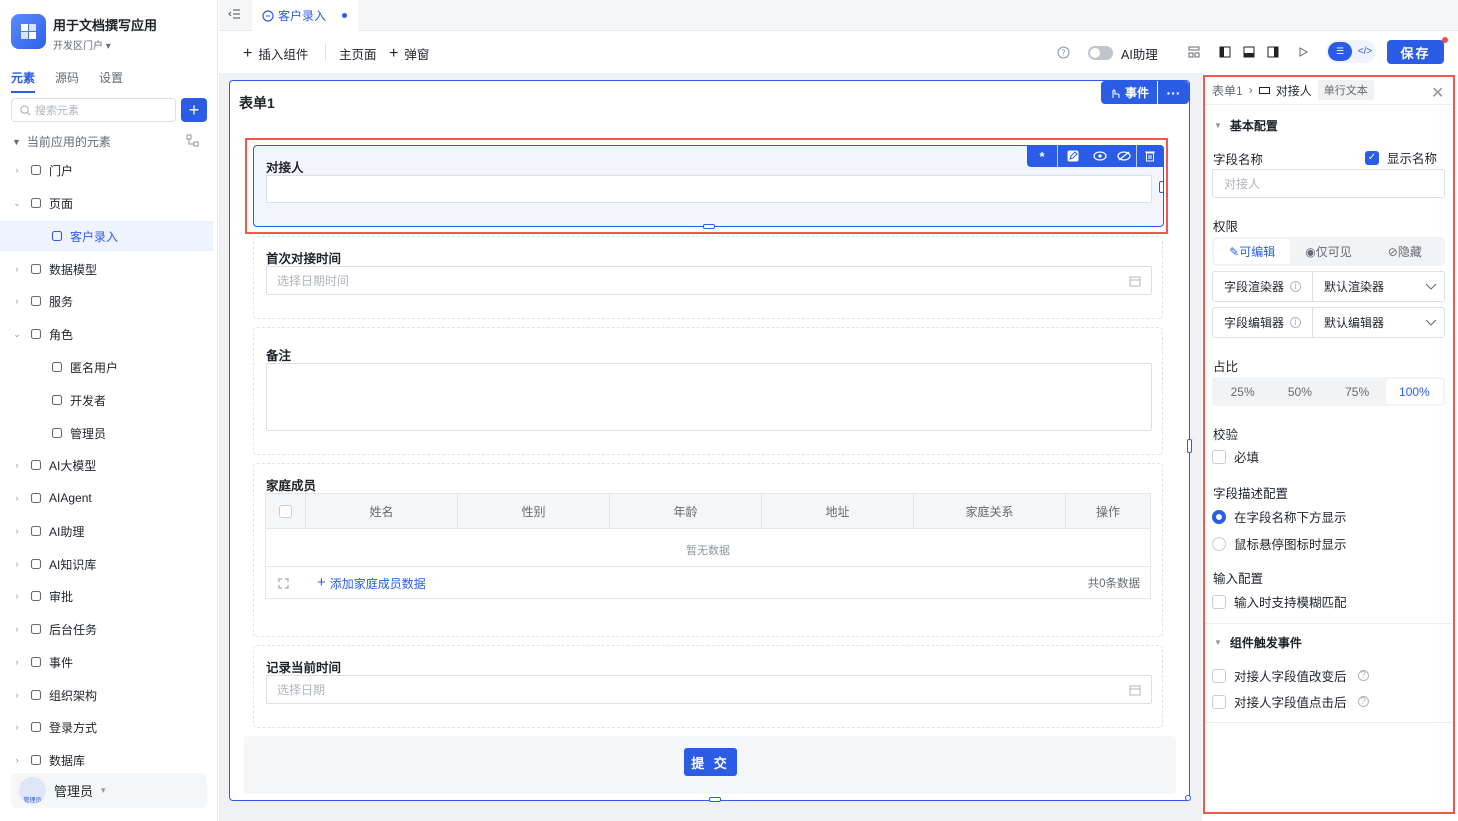 The width and height of the screenshot is (1458, 821). Describe the element at coordinates (1290, 675) in the screenshot. I see `event-on-change-checkbox: 对接人字段值改变后?` at that location.